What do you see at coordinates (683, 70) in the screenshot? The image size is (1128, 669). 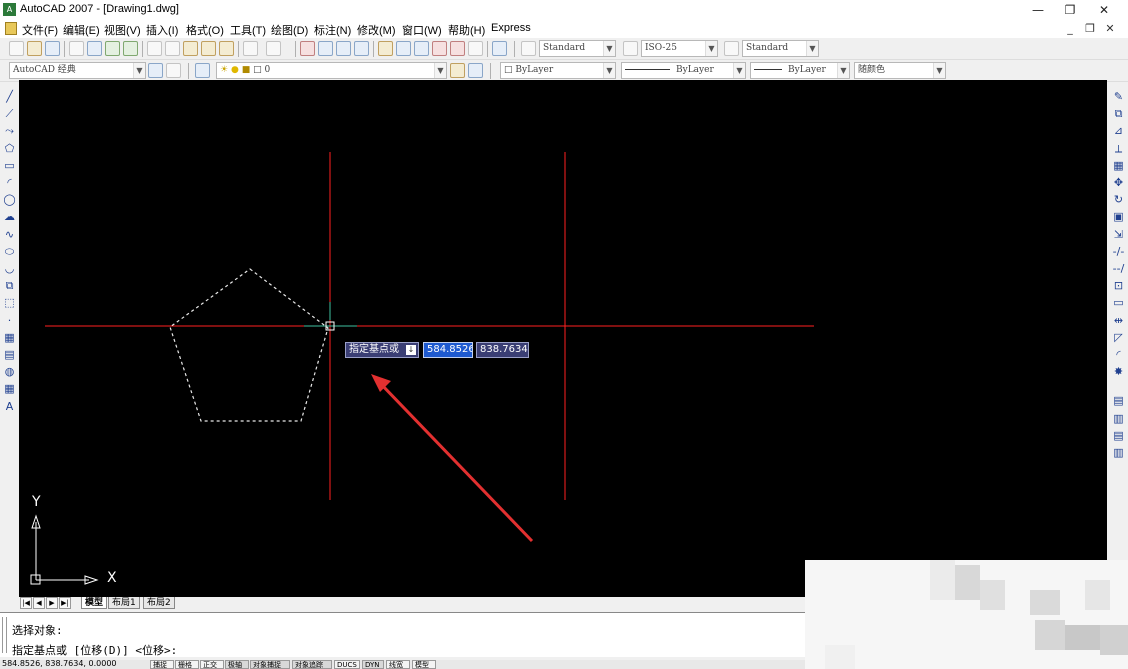 I see `linetype-select: ByLayer▼` at bounding box center [683, 70].